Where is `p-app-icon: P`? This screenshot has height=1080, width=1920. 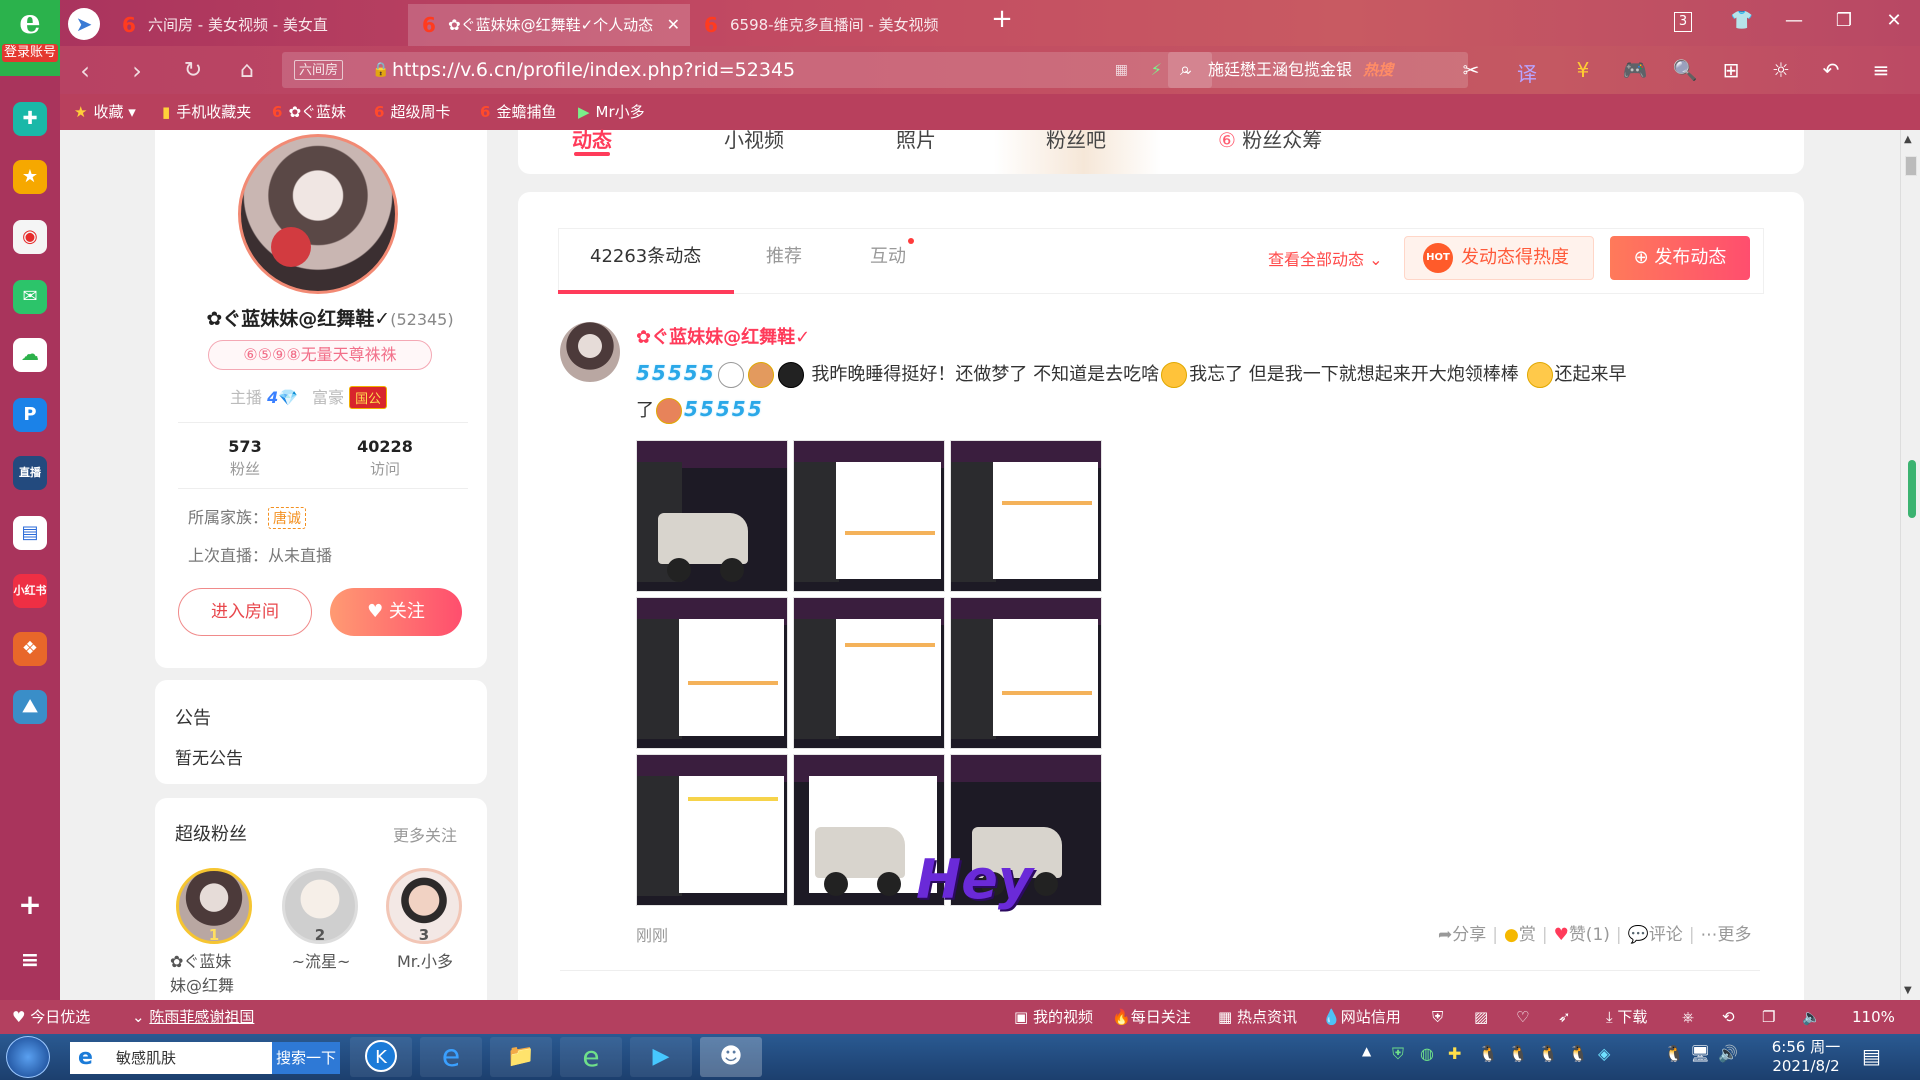 p-app-icon: P is located at coordinates (30, 415).